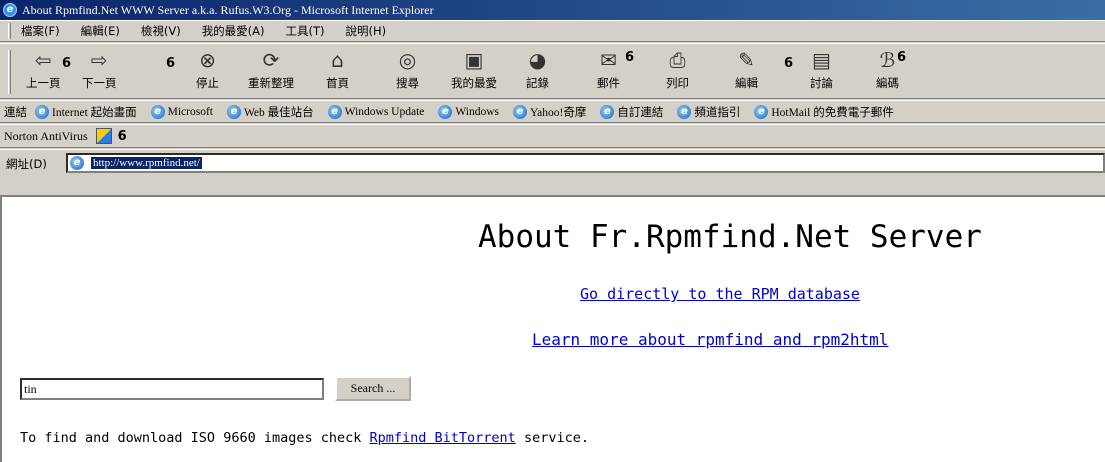  What do you see at coordinates (730, 237) in the screenshot?
I see `page-title: About Fr.Rpmfind.Net Server` at bounding box center [730, 237].